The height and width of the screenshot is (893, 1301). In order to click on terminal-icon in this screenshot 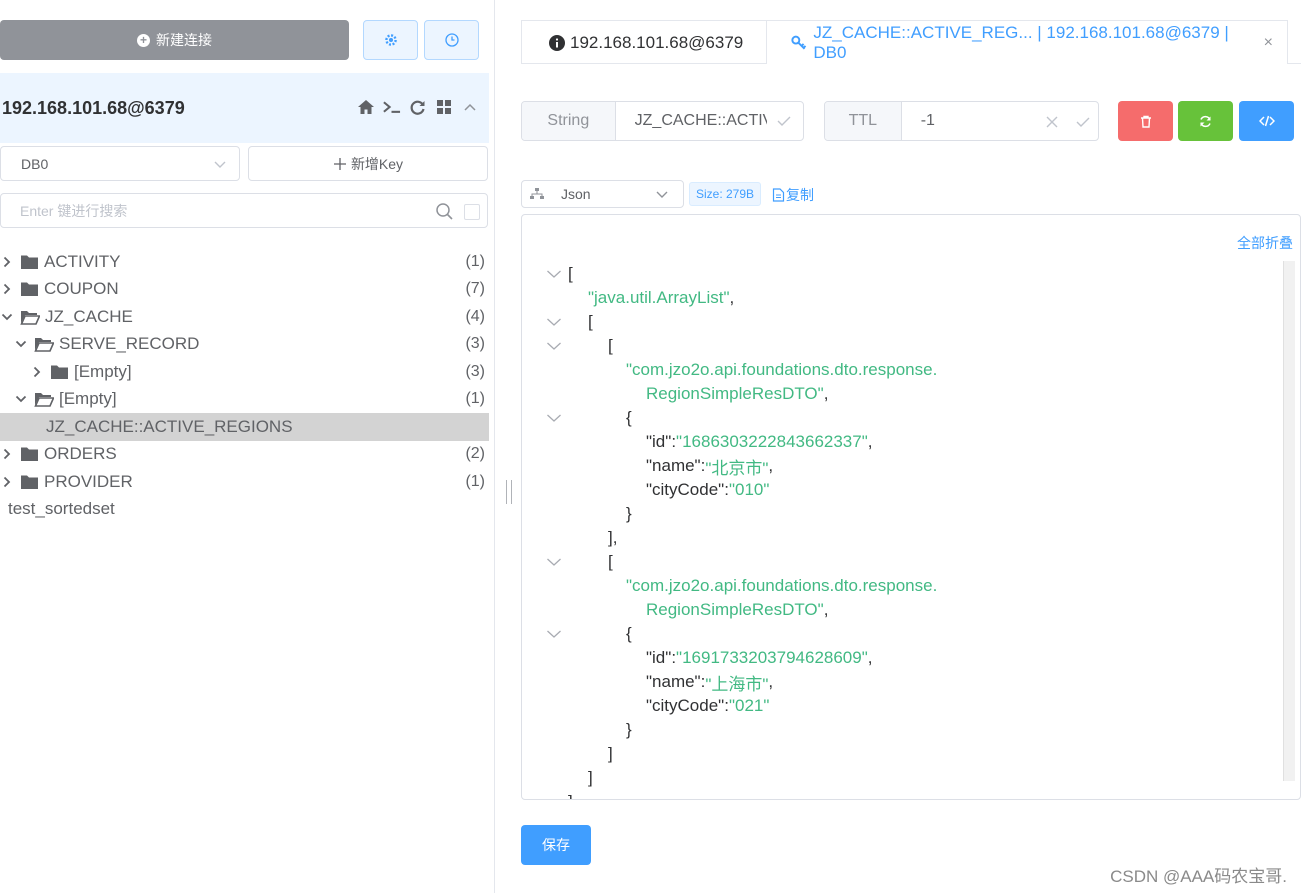, I will do `click(391, 107)`.